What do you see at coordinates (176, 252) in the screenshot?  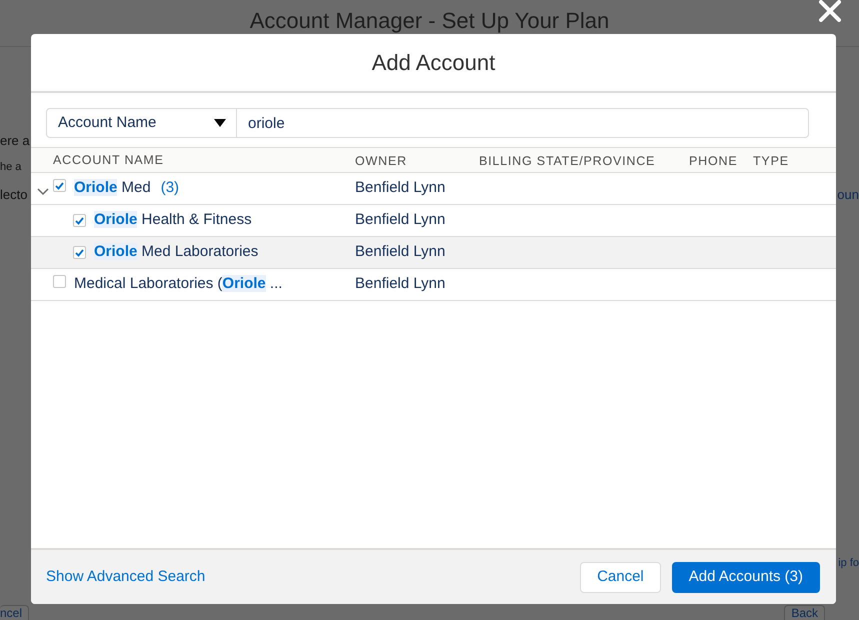 I see `account-name: Oriole Med Laboratories` at bounding box center [176, 252].